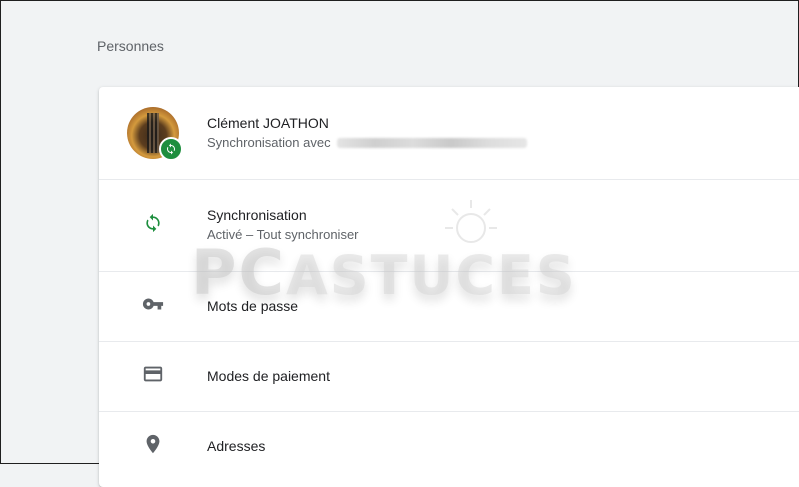  What do you see at coordinates (153, 376) in the screenshot?
I see `credit-card-icon` at bounding box center [153, 376].